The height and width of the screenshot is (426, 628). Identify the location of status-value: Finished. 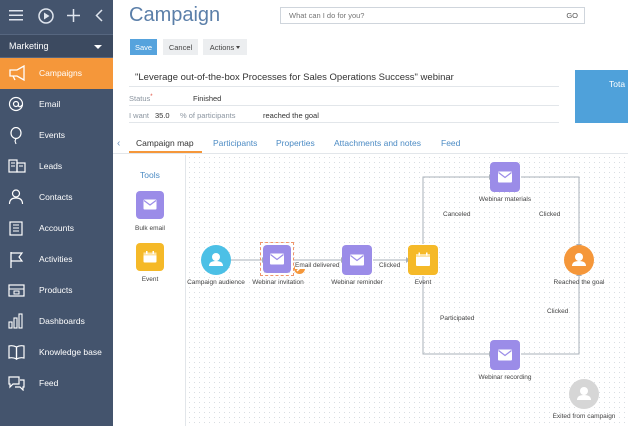
(207, 98).